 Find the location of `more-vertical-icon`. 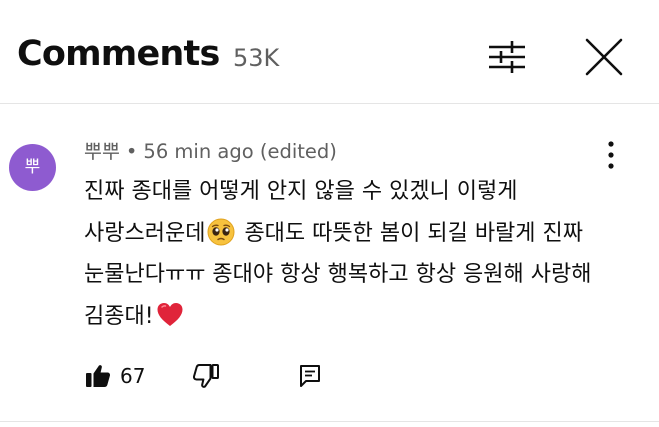

more-vertical-icon is located at coordinates (611, 155).